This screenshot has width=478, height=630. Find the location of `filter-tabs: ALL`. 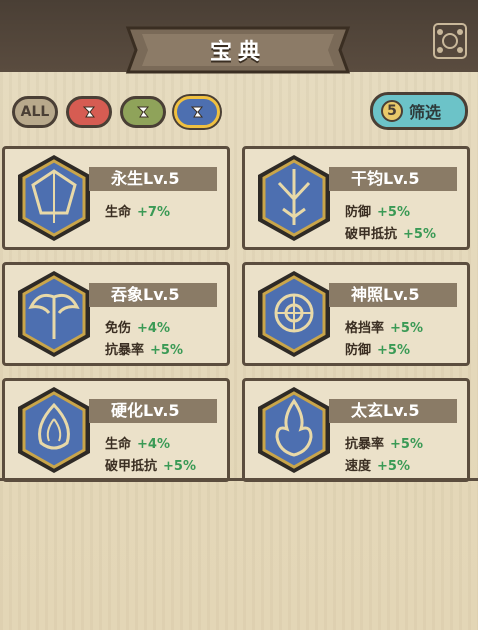

filter-tabs: ALL is located at coordinates (116, 113).